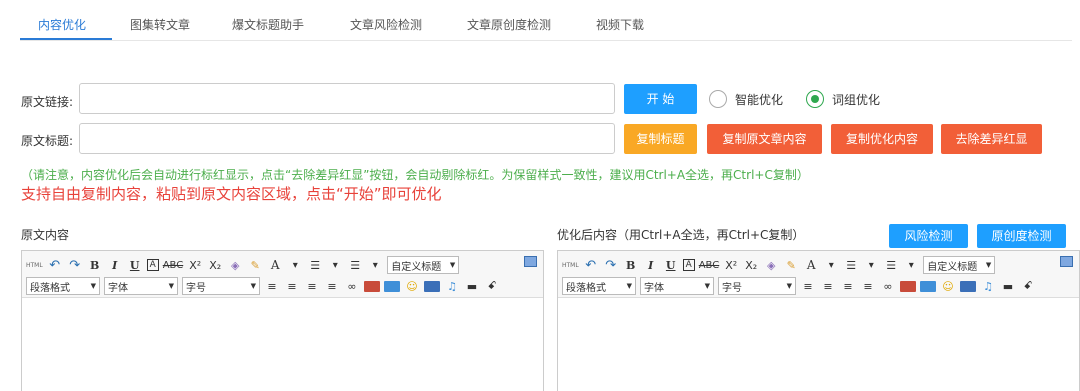 This screenshot has height=391, width=1080. I want to click on tab-gallery-to-article: 图集转文章, so click(160, 24).